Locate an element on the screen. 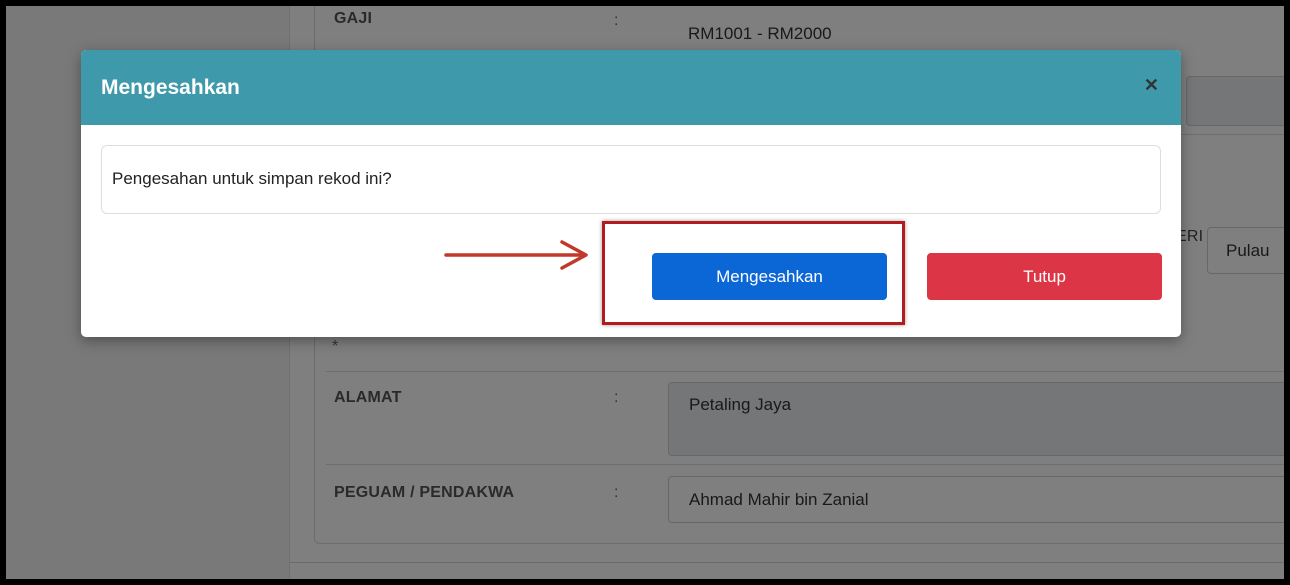  footer-primary-button is located at coordinates (960, 582).